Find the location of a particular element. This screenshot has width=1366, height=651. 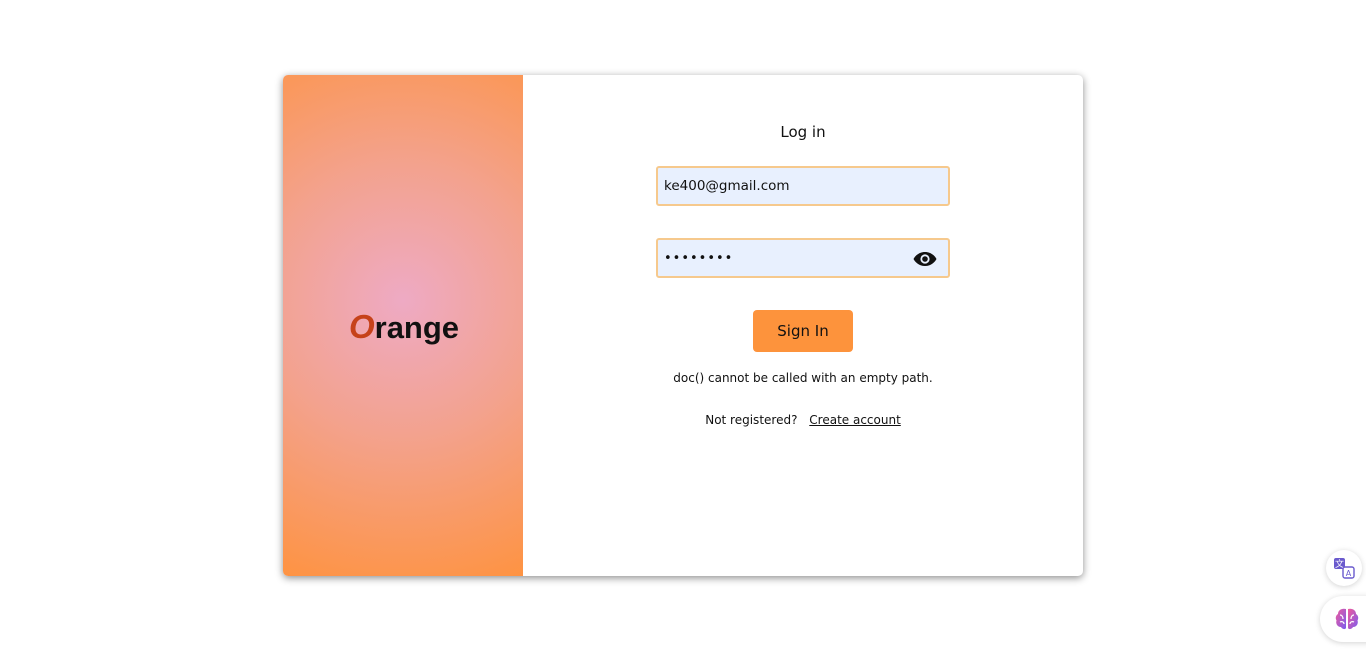

brain-icon is located at coordinates (1347, 619).